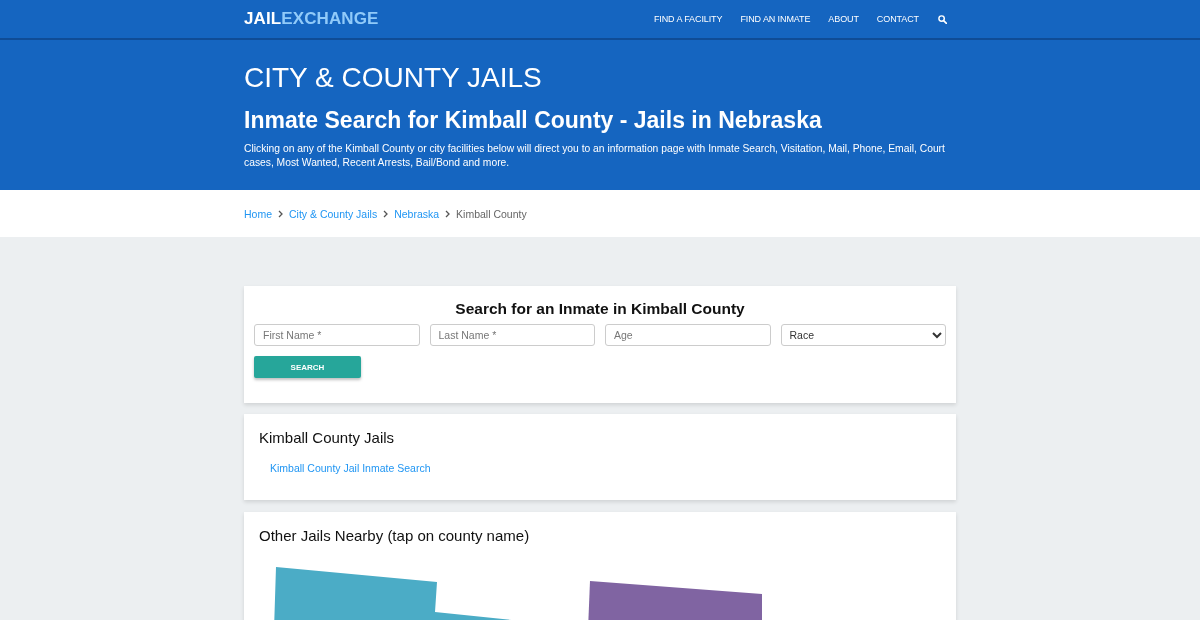  What do you see at coordinates (307, 367) in the screenshot?
I see `search-button: SEARCH` at bounding box center [307, 367].